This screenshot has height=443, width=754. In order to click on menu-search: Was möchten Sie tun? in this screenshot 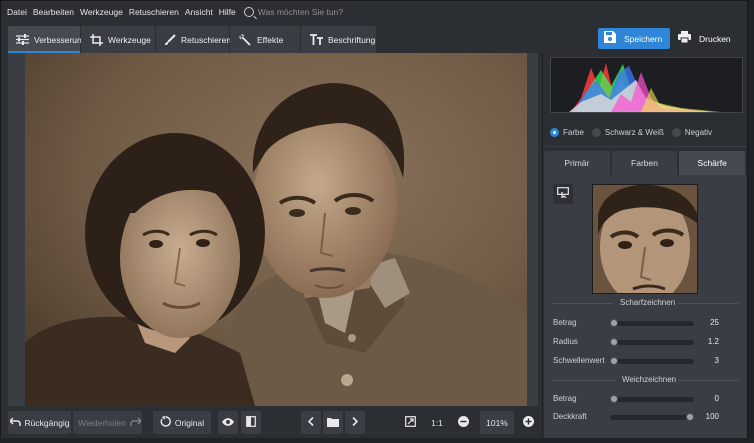, I will do `click(293, 12)`.